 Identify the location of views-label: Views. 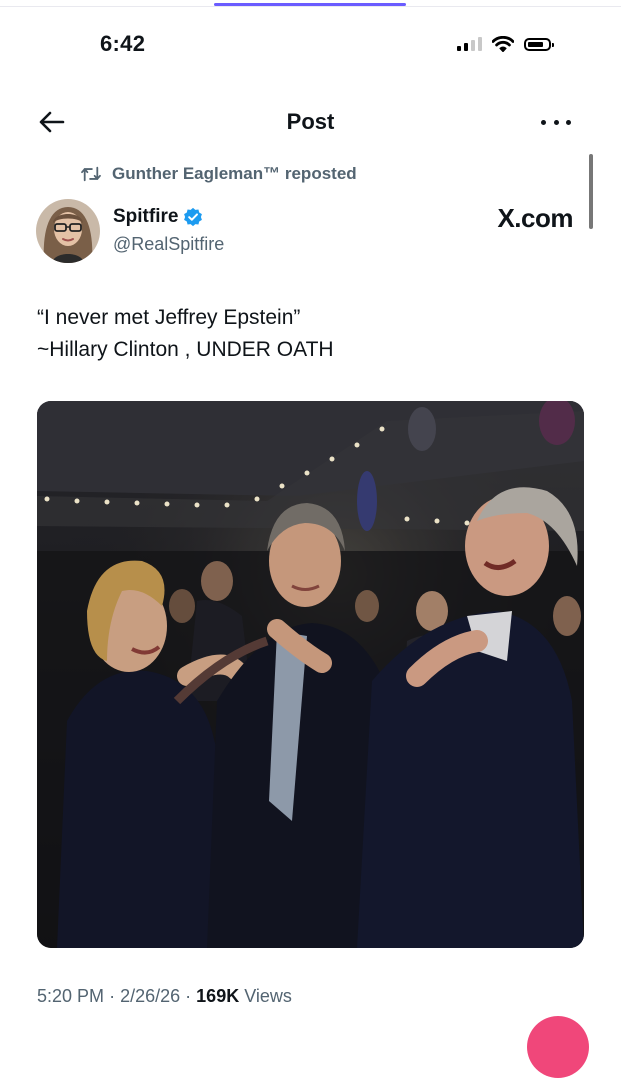
(268, 996).